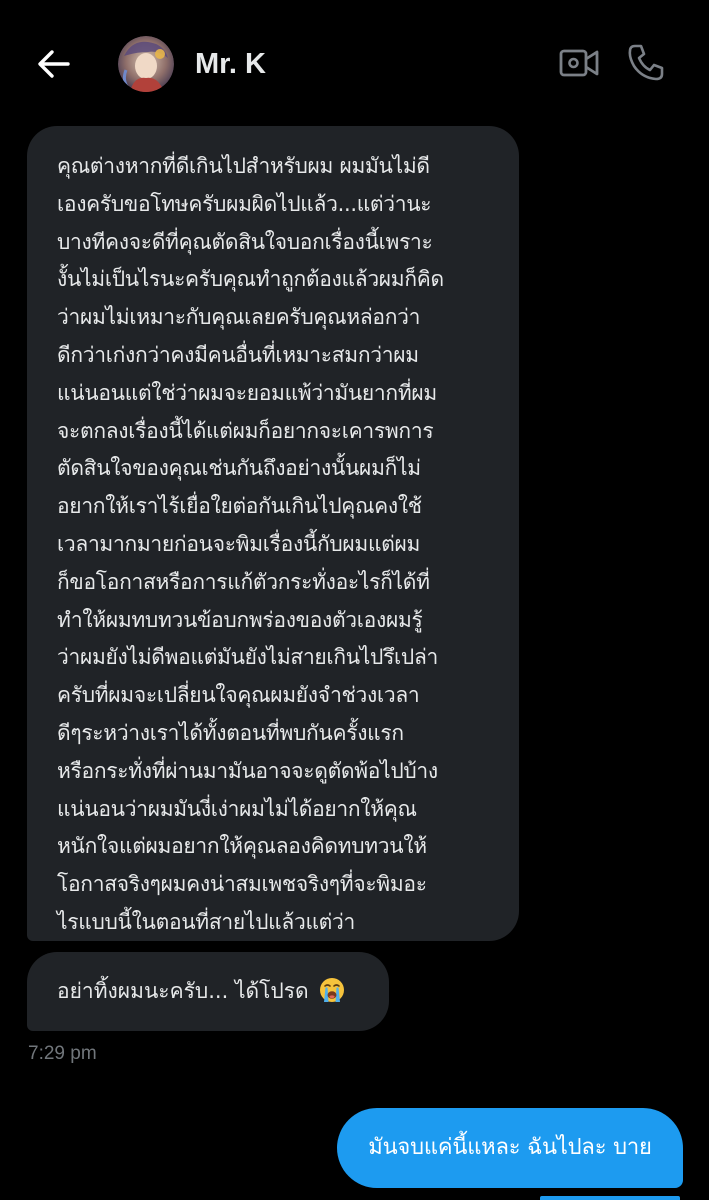 The image size is (709, 1200). What do you see at coordinates (239, 506) in the screenshot?
I see `message-text-line: อยากให้เราไร้เยื่อใยต่อกันเกินไปคุณคงใช้` at bounding box center [239, 506].